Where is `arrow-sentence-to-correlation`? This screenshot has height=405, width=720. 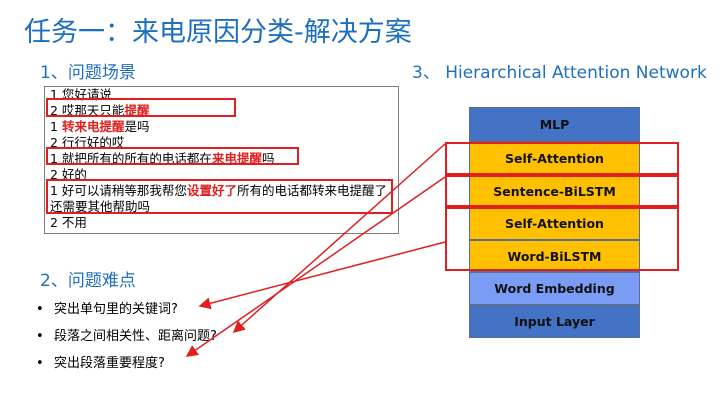 arrow-sentence-to-correlation is located at coordinates (339, 238).